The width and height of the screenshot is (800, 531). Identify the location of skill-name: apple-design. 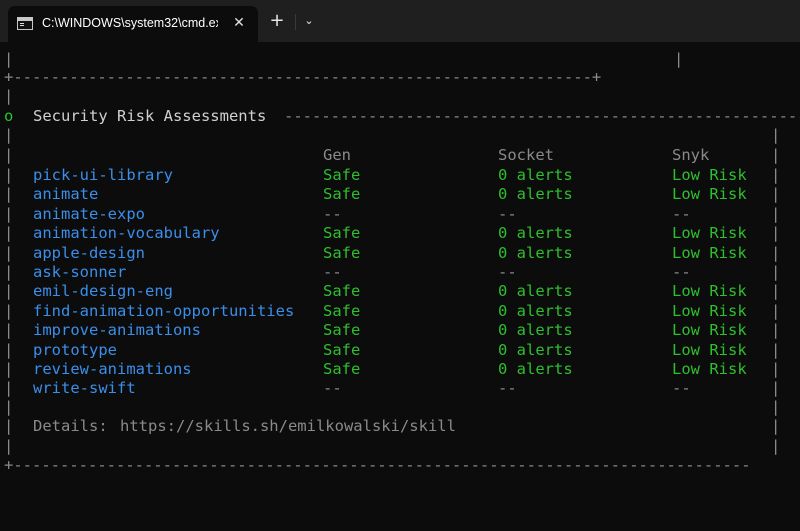
(89, 253).